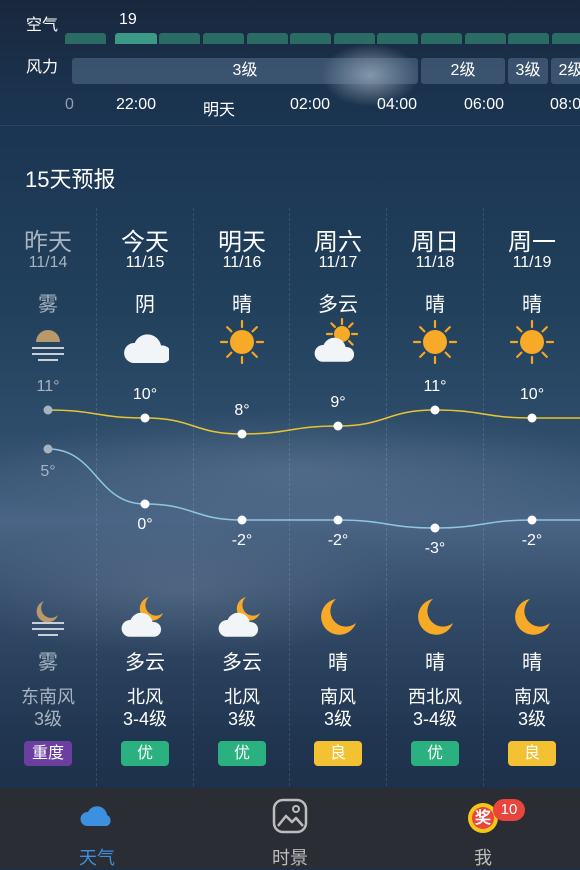 Image resolution: width=580 pixels, height=870 pixels. What do you see at coordinates (290, 125) in the screenshot?
I see `divider` at bounding box center [290, 125].